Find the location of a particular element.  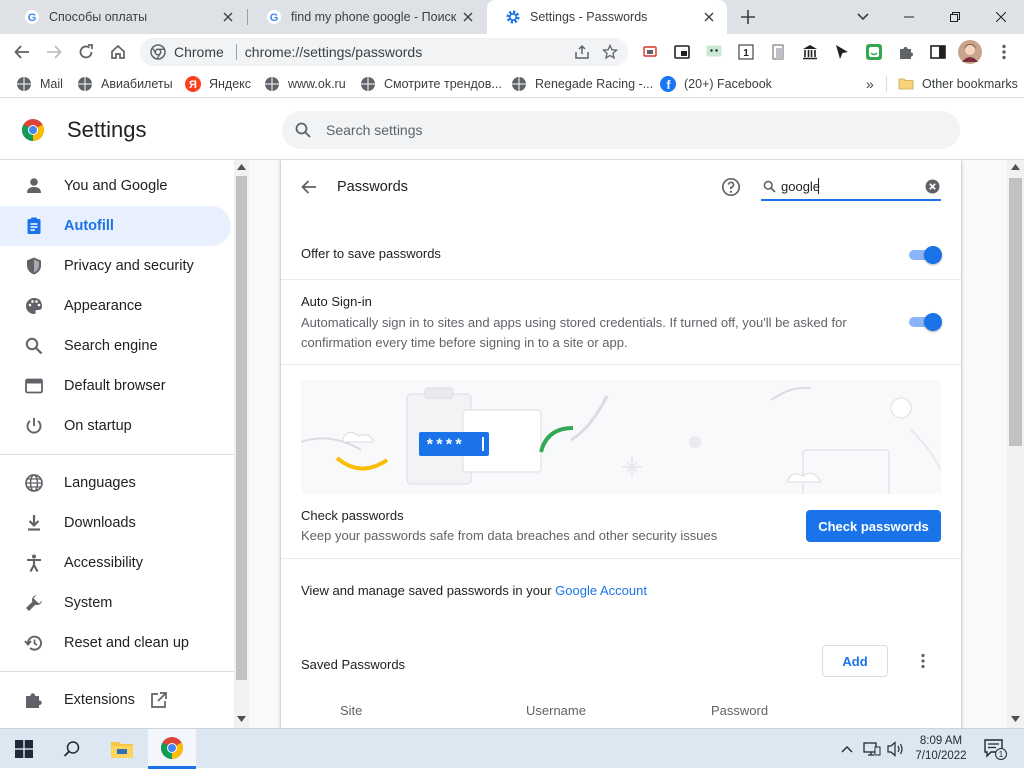

documents-extension-icon is located at coordinates (778, 52).